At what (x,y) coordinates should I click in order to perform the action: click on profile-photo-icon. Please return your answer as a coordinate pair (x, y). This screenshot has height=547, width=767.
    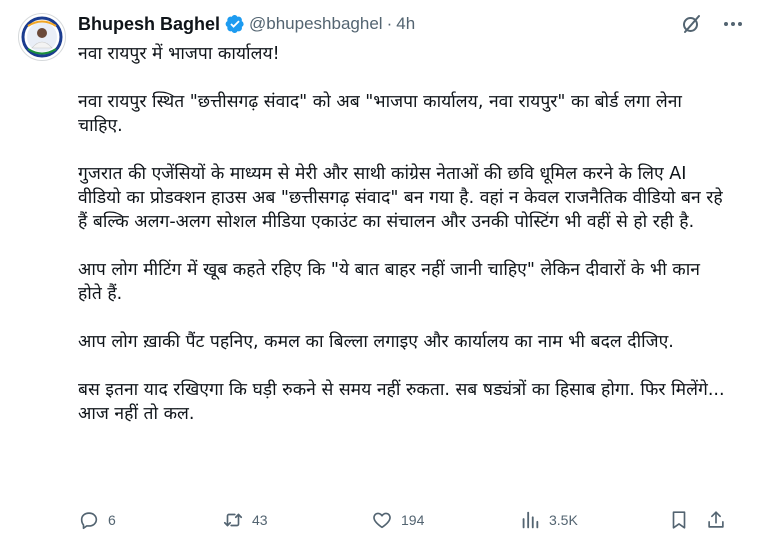
    Looking at the image, I should click on (42, 37).